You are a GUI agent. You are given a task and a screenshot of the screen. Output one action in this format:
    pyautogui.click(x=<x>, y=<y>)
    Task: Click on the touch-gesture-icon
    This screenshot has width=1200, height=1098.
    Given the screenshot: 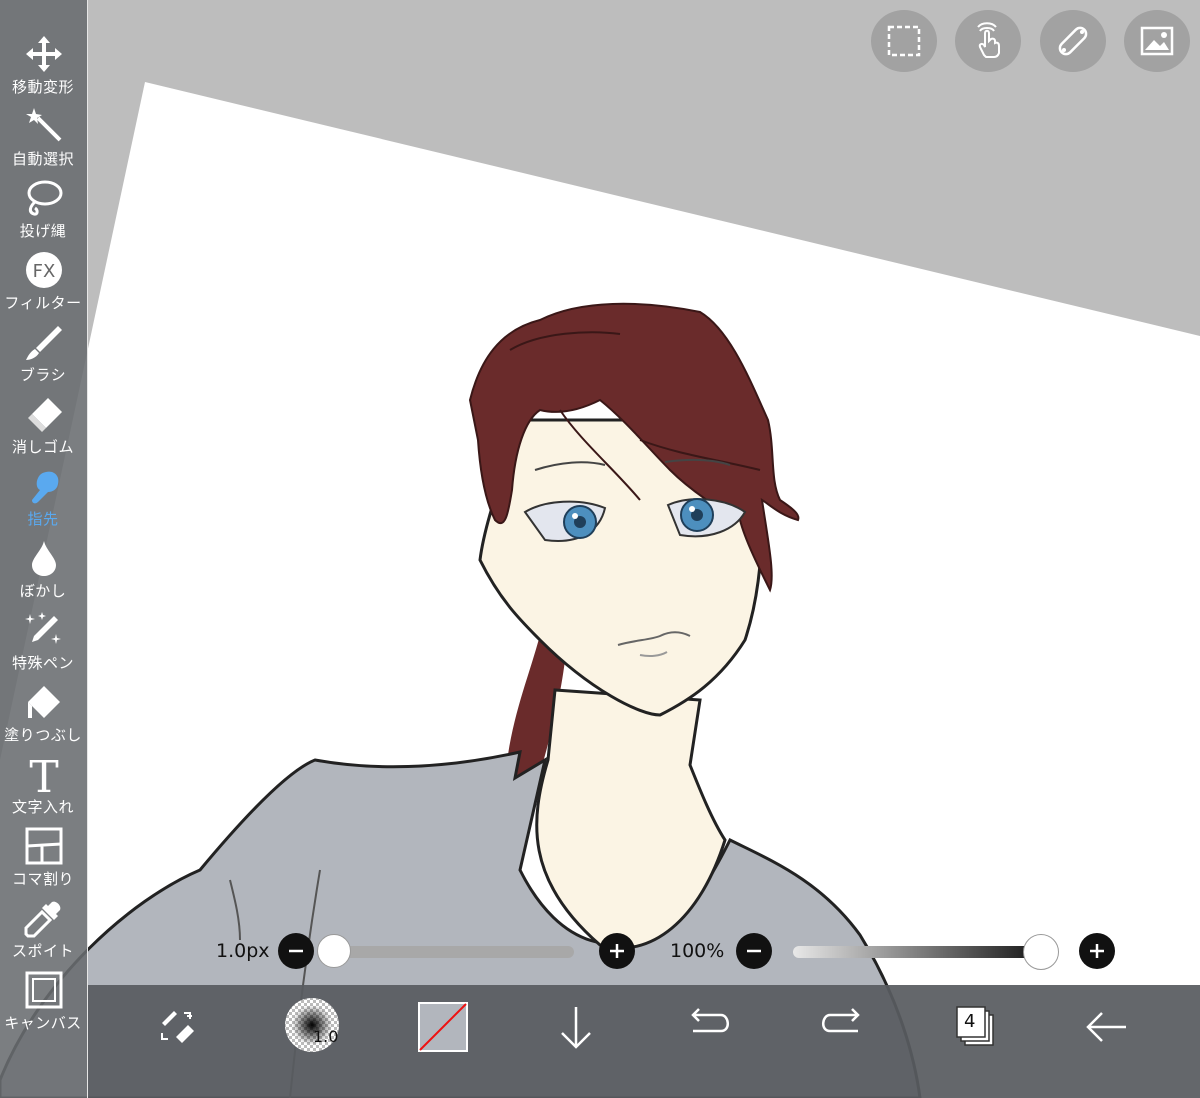 What is the action you would take?
    pyautogui.click(x=988, y=40)
    